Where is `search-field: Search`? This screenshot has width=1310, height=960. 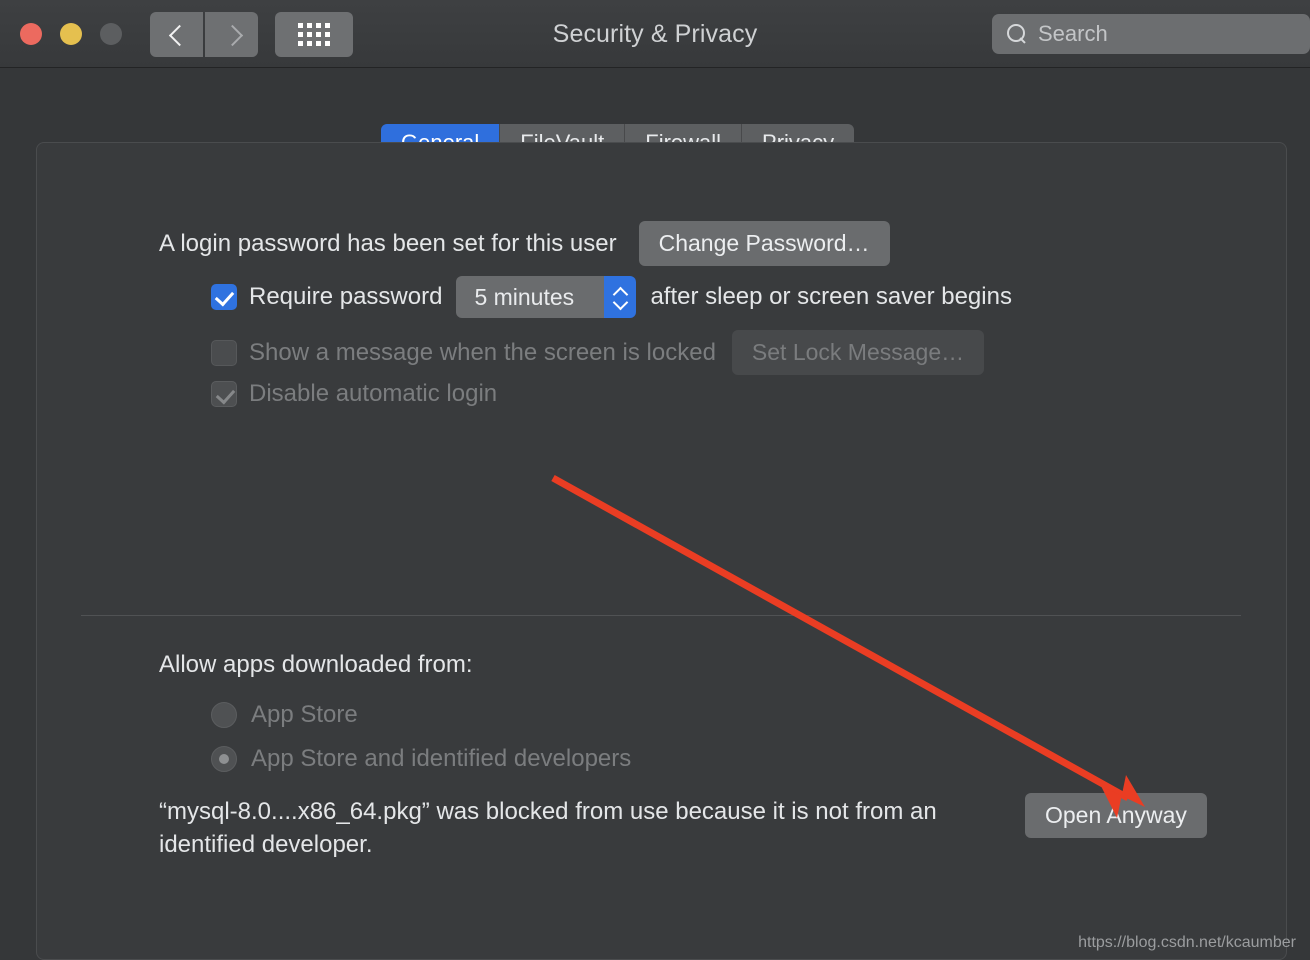 search-field: Search is located at coordinates (1151, 34).